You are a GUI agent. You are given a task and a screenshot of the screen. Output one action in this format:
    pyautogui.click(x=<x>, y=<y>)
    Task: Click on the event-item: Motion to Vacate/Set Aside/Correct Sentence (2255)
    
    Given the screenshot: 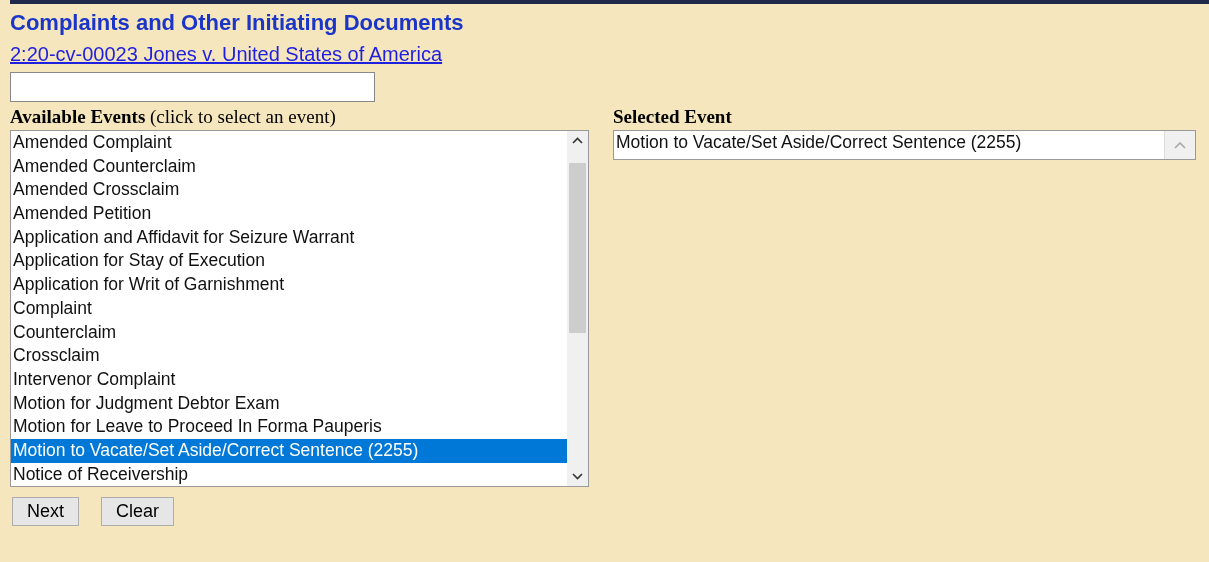 What is the action you would take?
    pyautogui.click(x=289, y=450)
    